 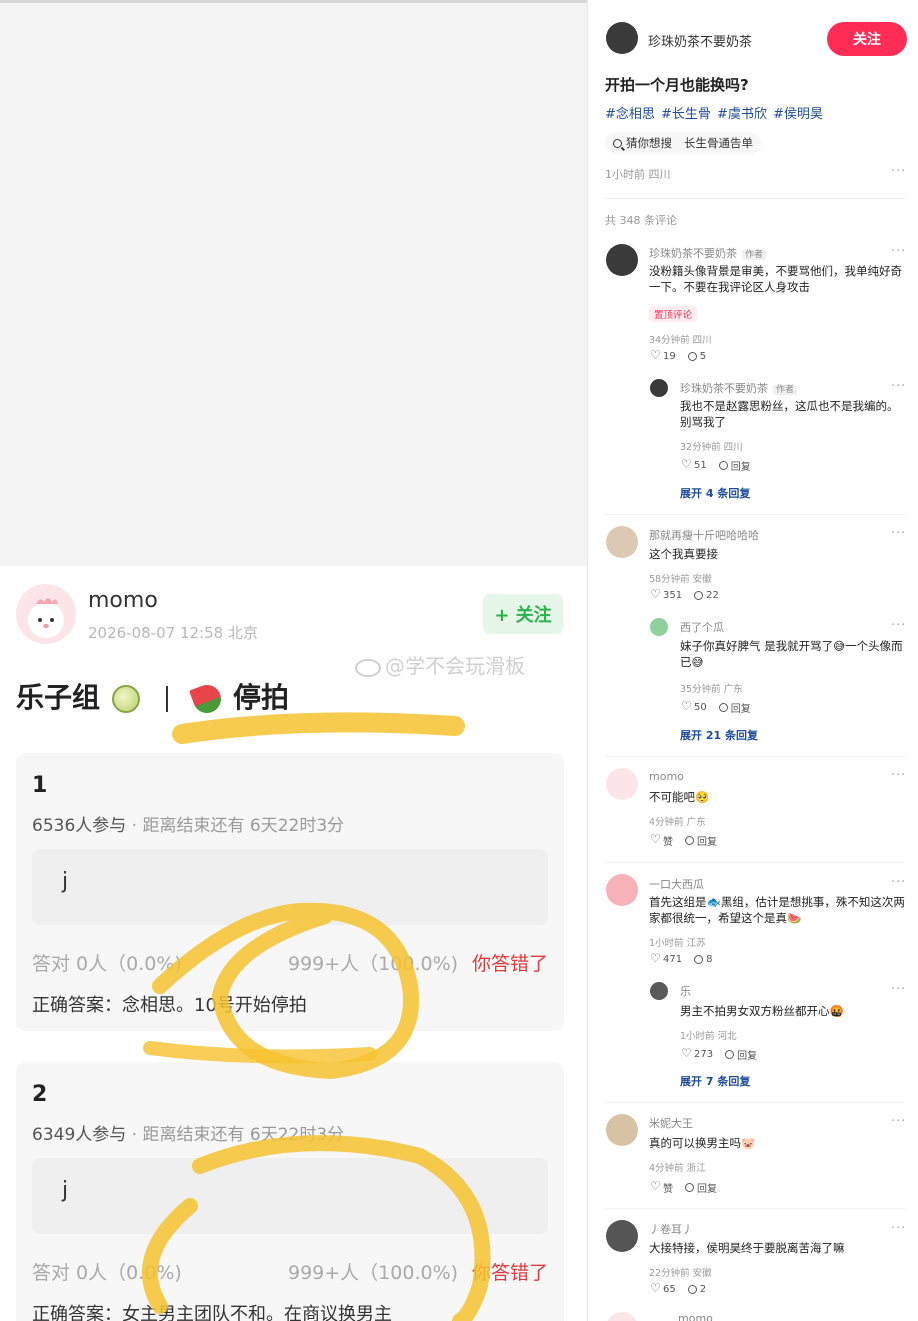 I want to click on quiz-total-stat: 999+人（100.0%), so click(x=373, y=1273).